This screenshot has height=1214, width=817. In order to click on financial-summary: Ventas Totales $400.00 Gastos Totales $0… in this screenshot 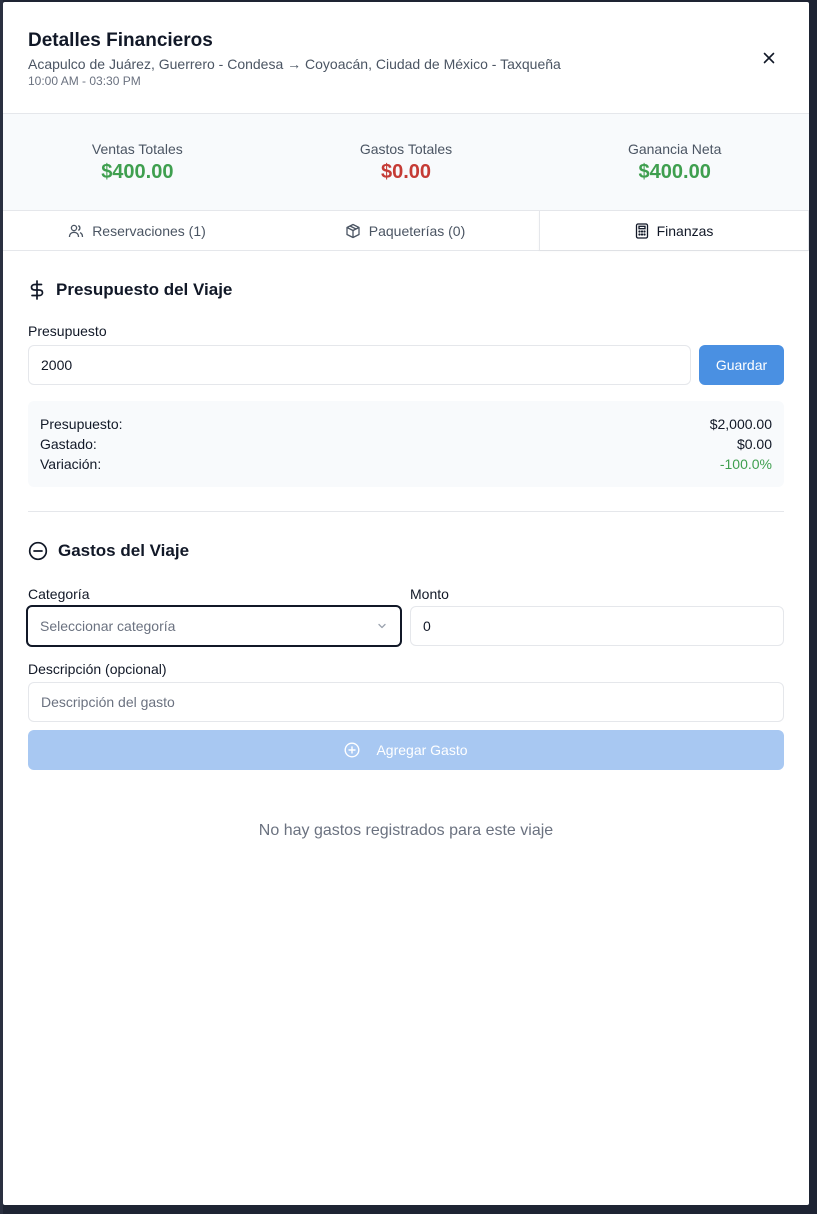, I will do `click(406, 162)`.